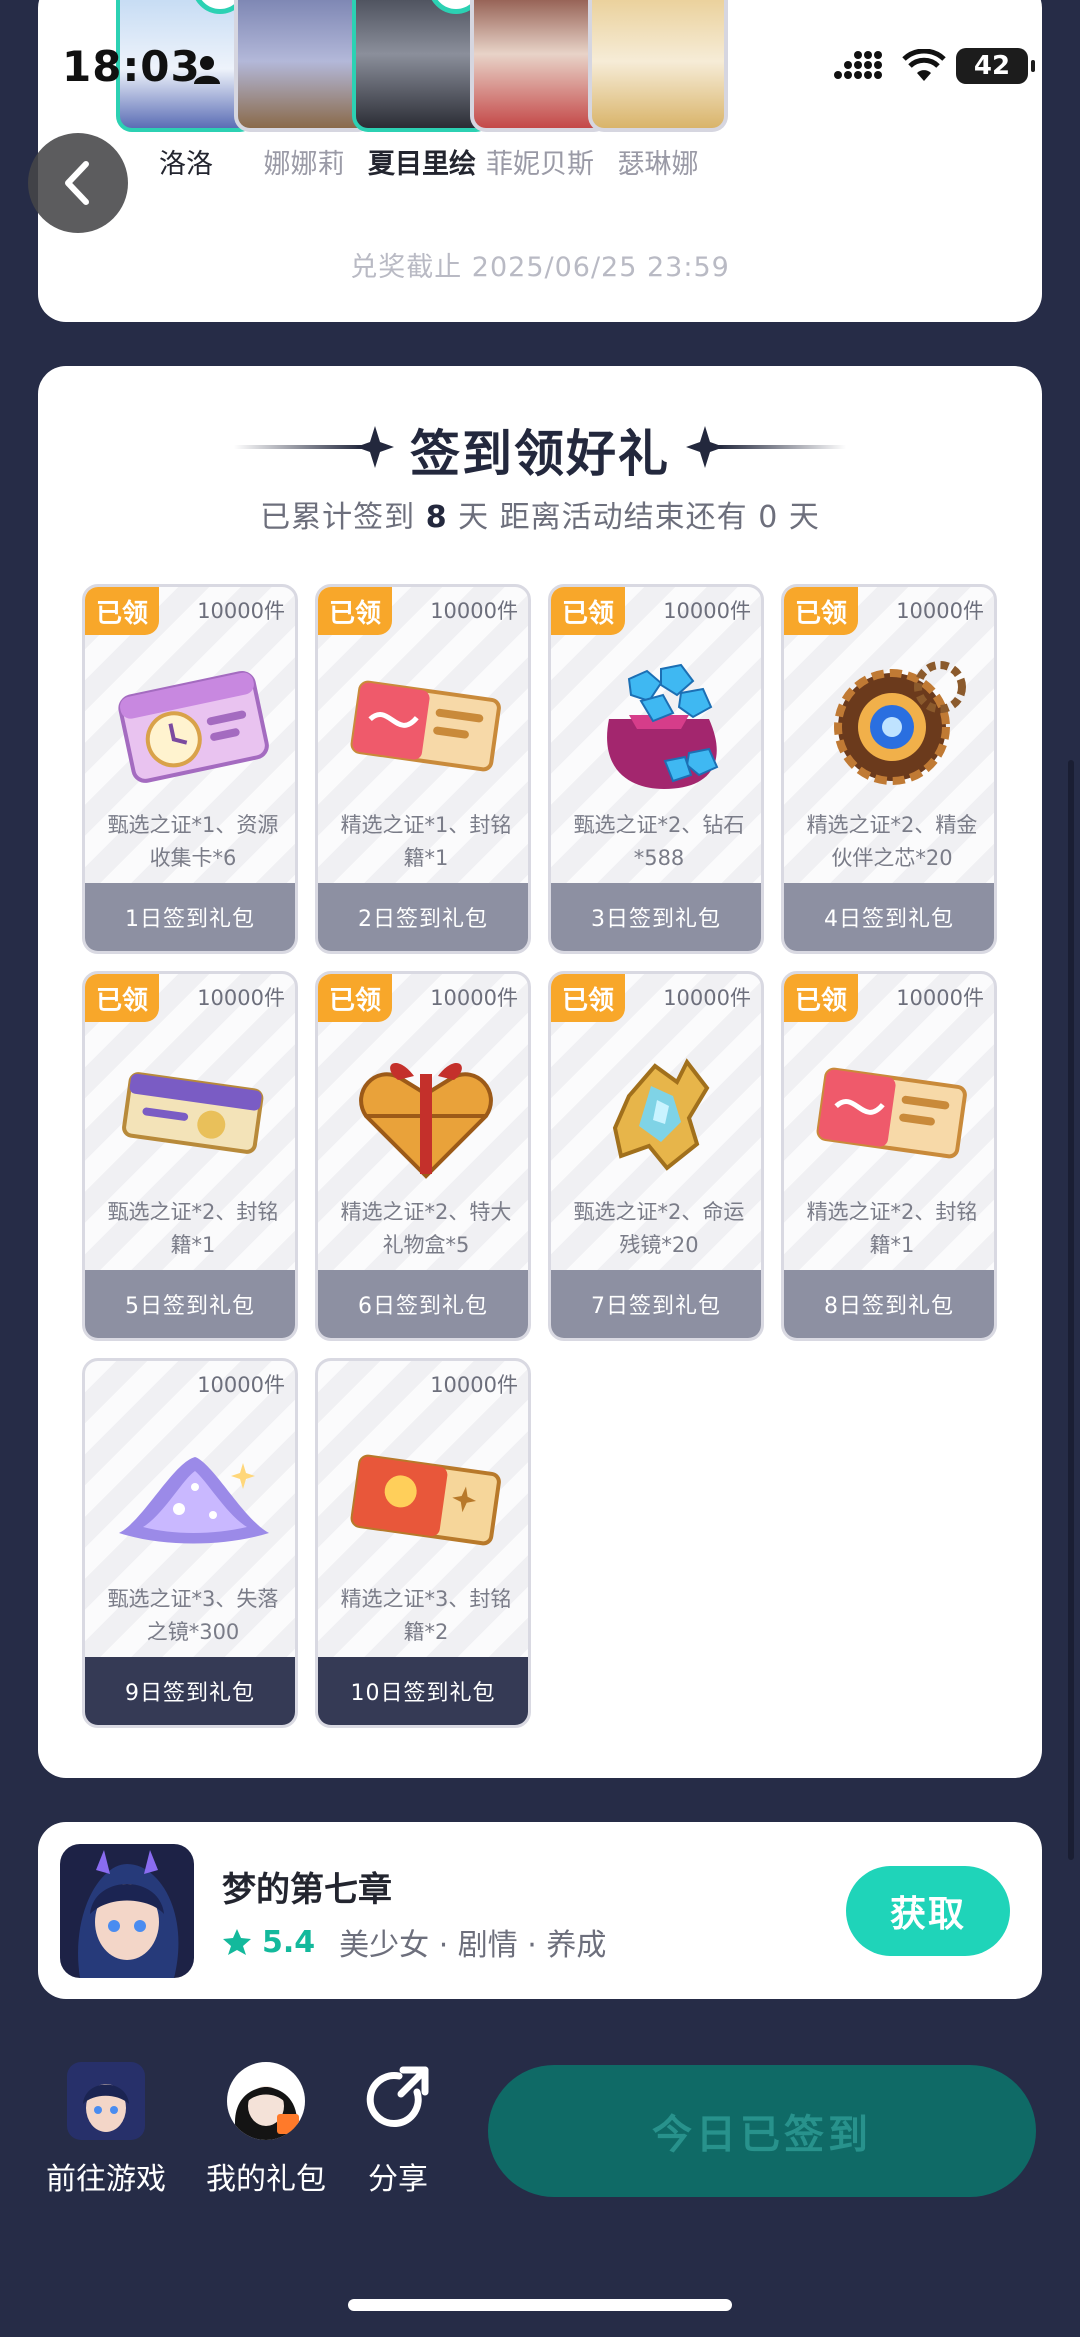 The height and width of the screenshot is (2337, 1080). I want to click on battery-indicator: 42, so click(995, 66).